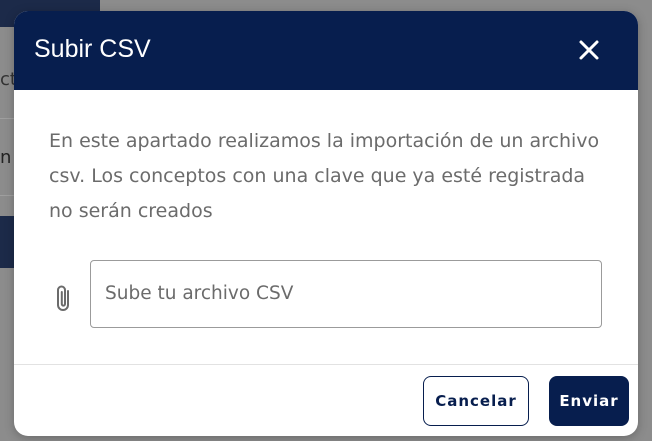 This screenshot has width=652, height=441. Describe the element at coordinates (326, 364) in the screenshot. I see `footer-divider` at that location.